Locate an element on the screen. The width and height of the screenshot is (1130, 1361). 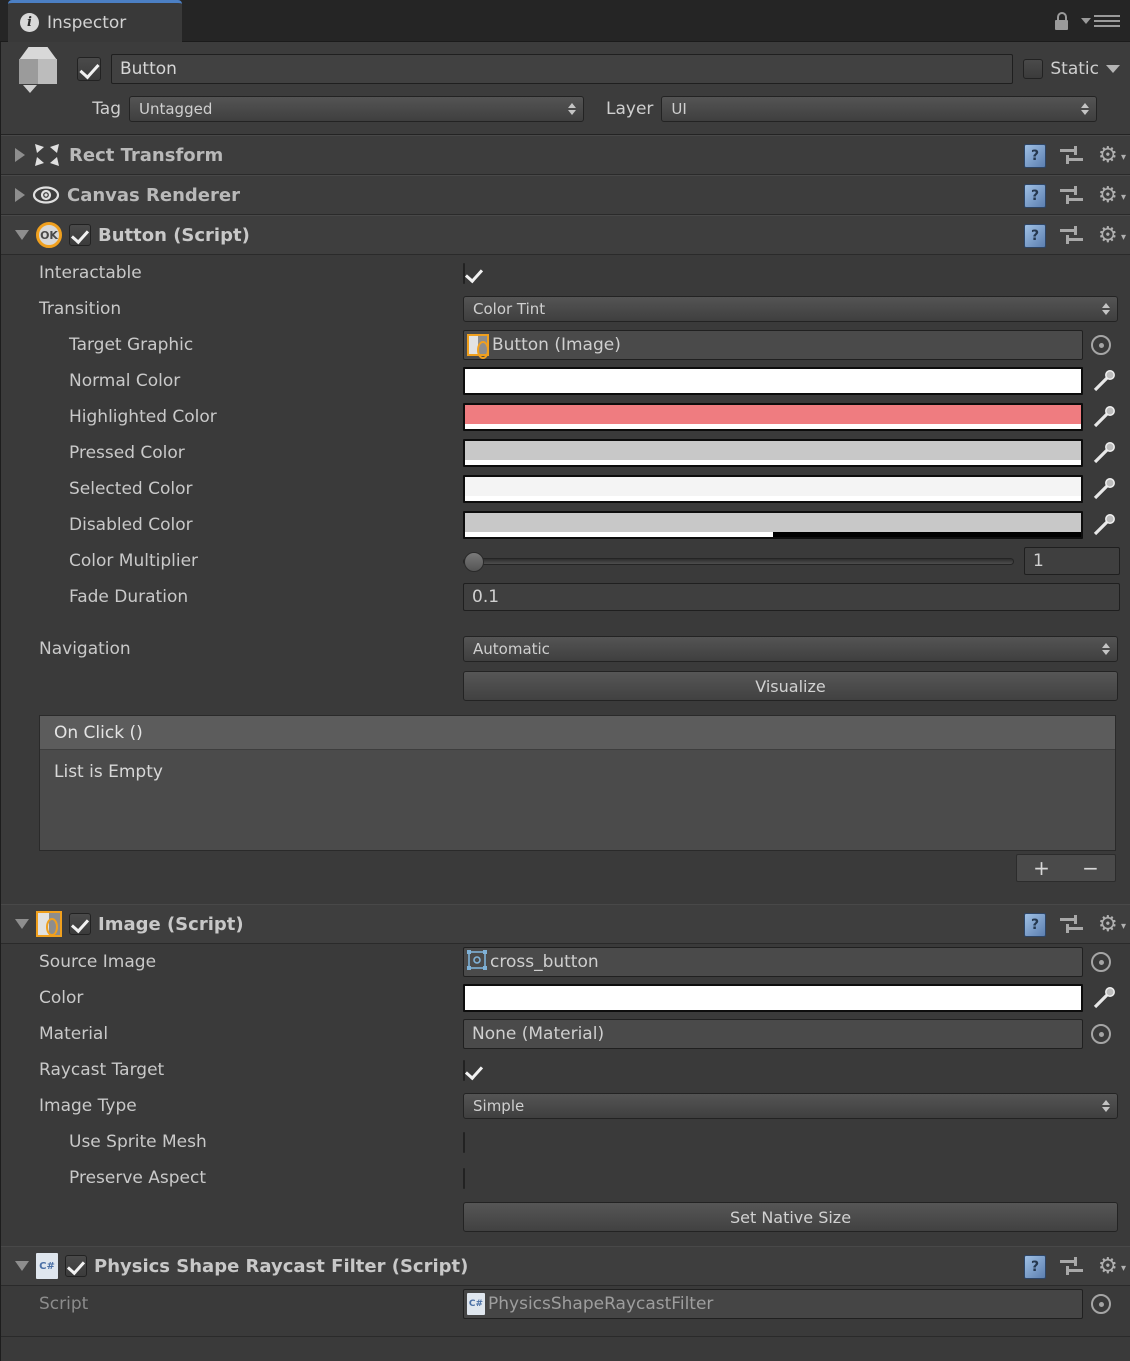
navigation-dropdown: Automatic is located at coordinates (790, 649).